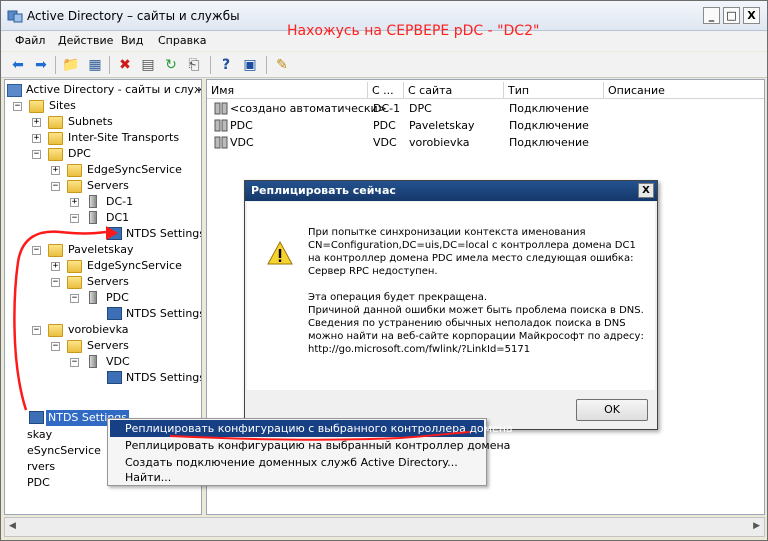  Describe the element at coordinates (41, 65) in the screenshot. I see `forward-arrow-icon: ➡` at that location.